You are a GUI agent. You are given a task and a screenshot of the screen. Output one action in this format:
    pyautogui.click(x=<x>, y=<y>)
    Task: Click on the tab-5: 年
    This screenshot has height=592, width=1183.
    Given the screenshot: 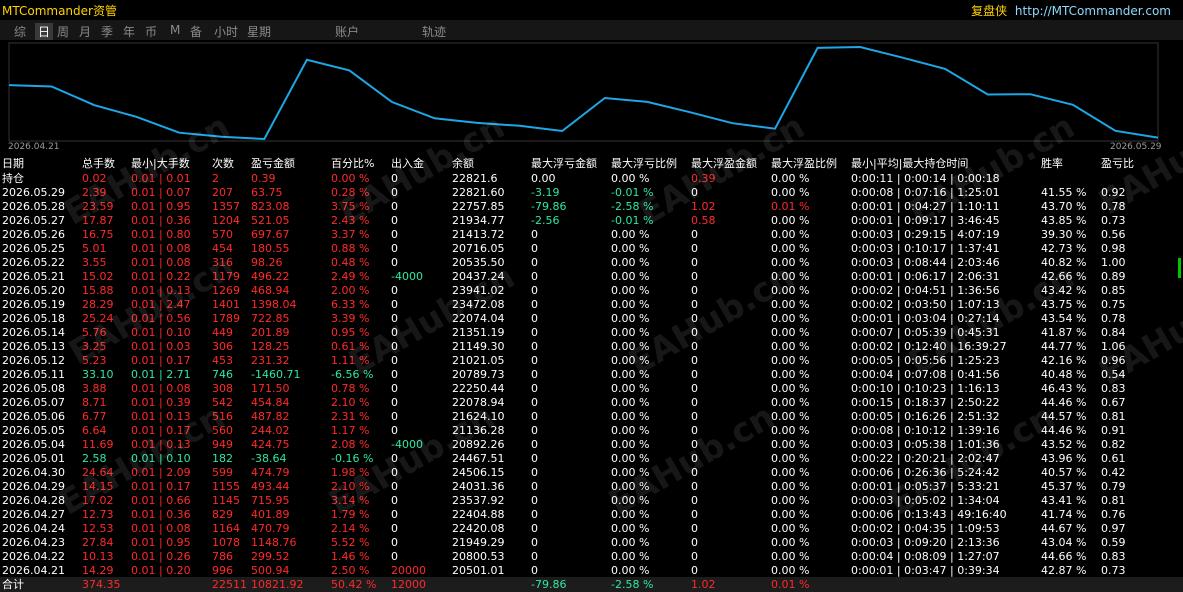 What is the action you would take?
    pyautogui.click(x=129, y=31)
    